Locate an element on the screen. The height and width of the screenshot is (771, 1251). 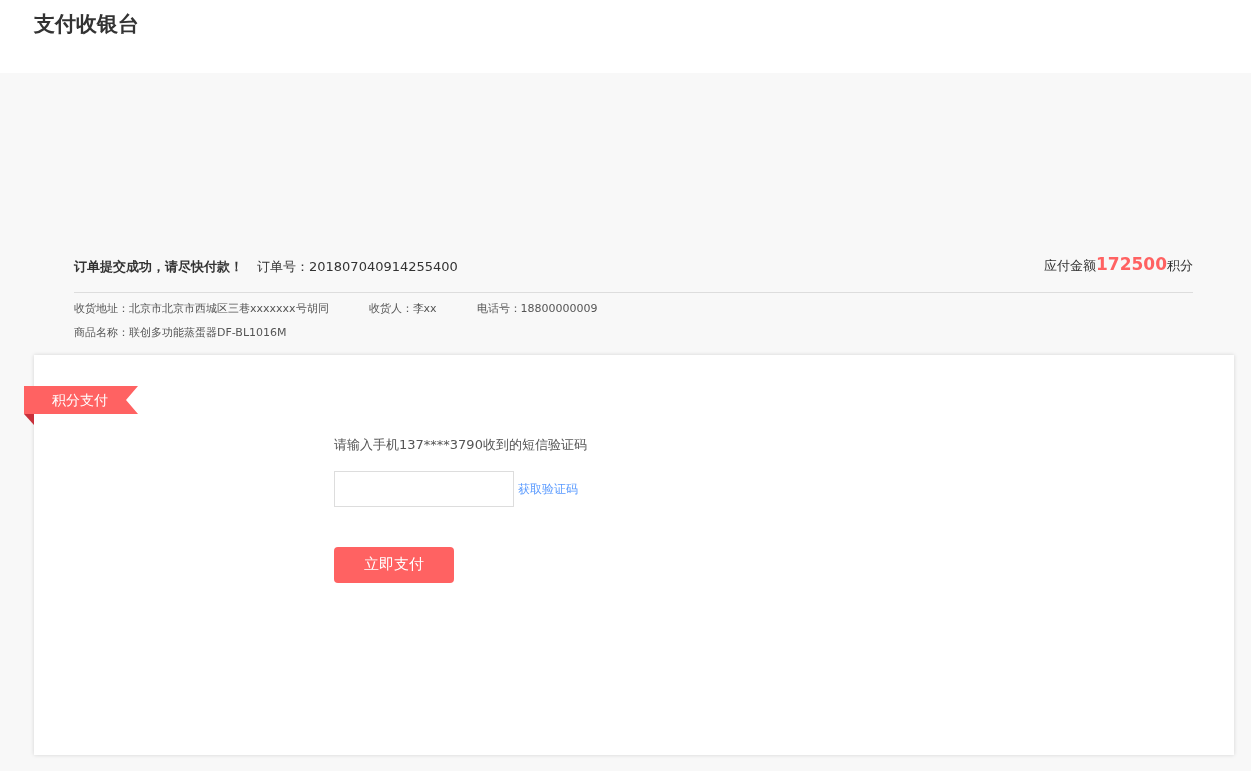
order-success-notice: 订单提交成功，请尽快付款！ is located at coordinates (158, 266).